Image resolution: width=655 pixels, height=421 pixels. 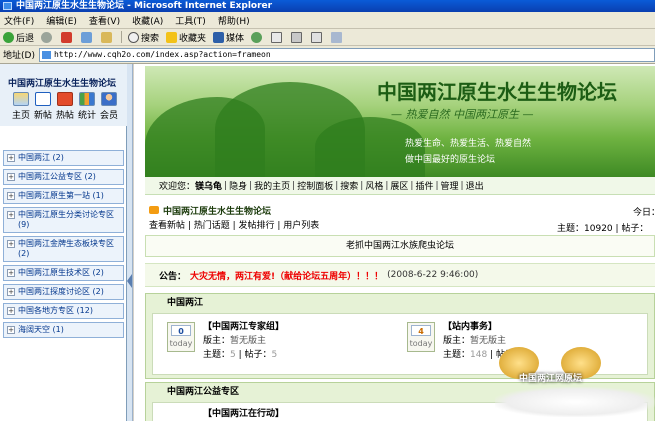 What do you see at coordinates (63, 249) in the screenshot?
I see `board-tree-item: + 中国两江金牌生态板块专区 (2)` at bounding box center [63, 249].